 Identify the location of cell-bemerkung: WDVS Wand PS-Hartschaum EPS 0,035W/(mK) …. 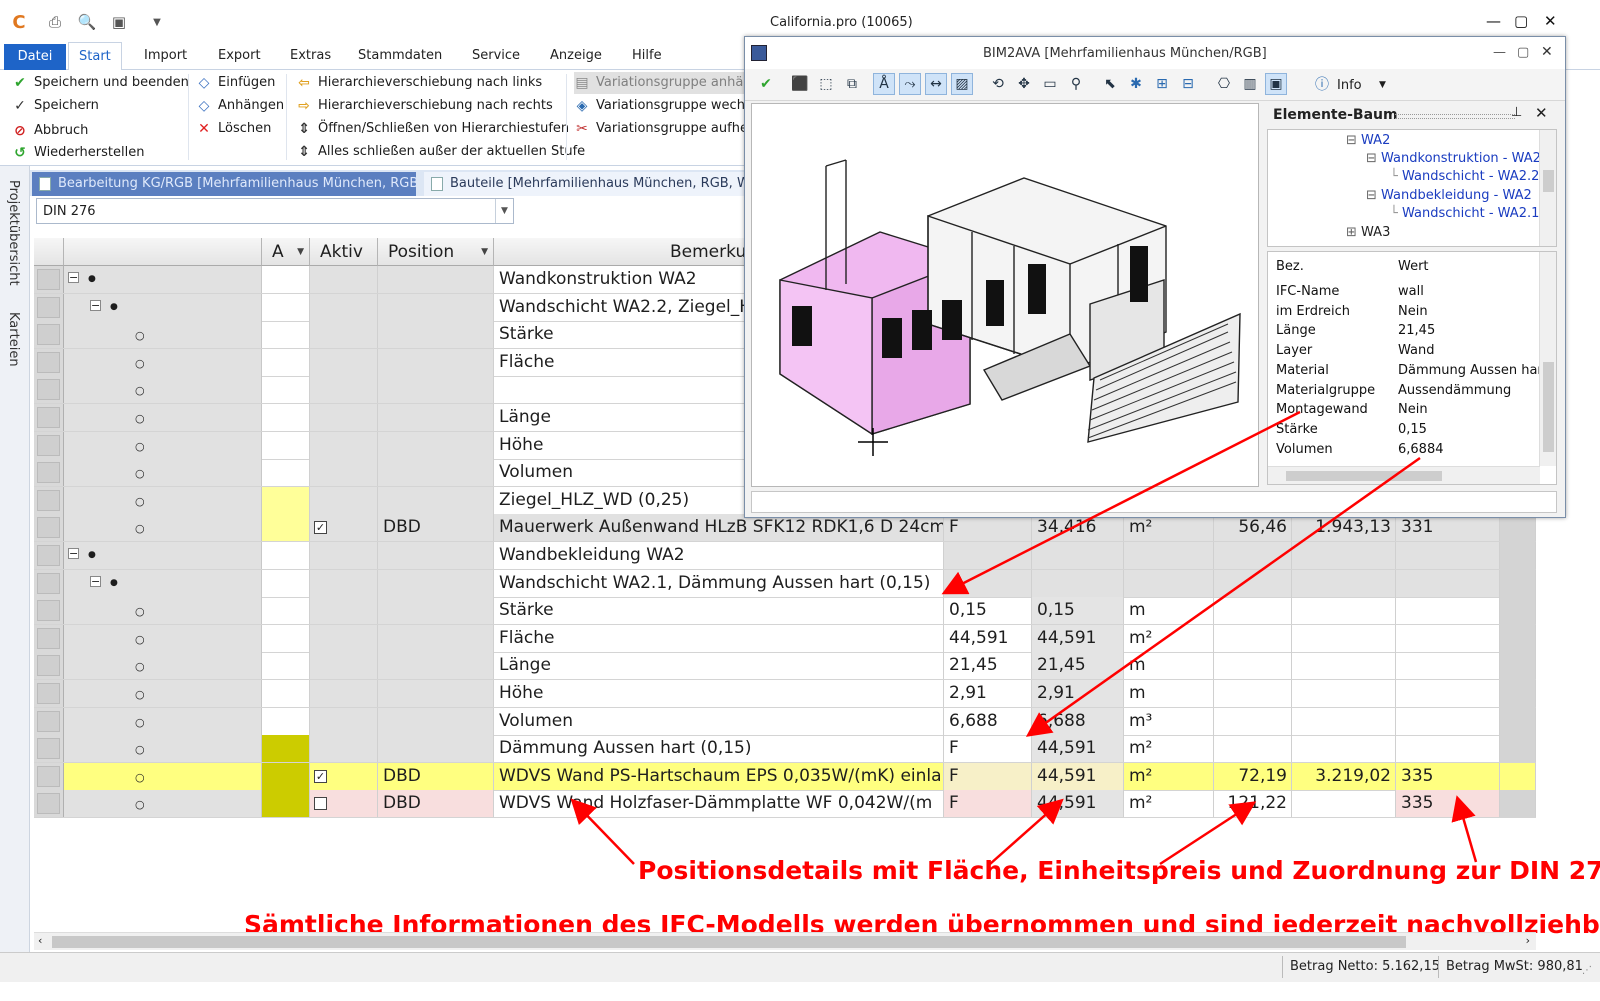
(719, 776).